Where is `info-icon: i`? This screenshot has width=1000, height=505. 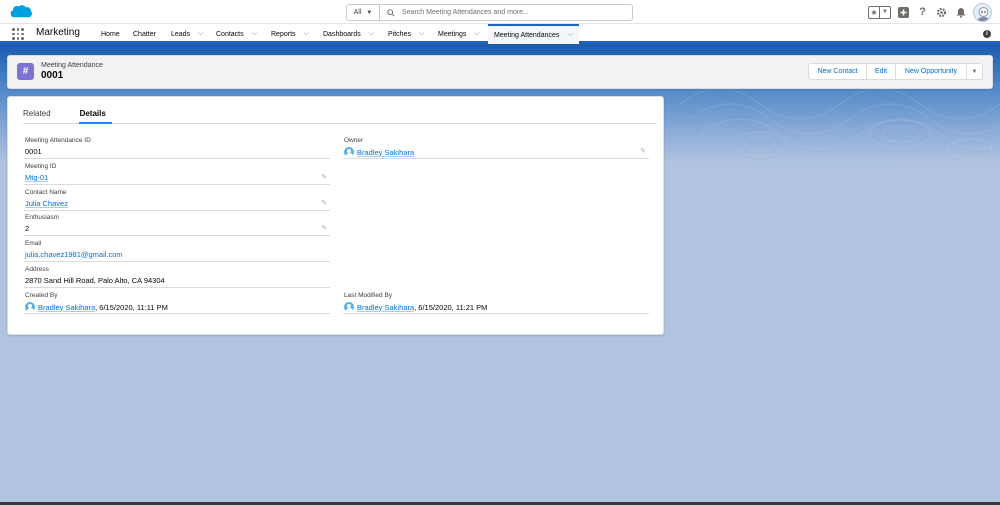 info-icon: i is located at coordinates (987, 34).